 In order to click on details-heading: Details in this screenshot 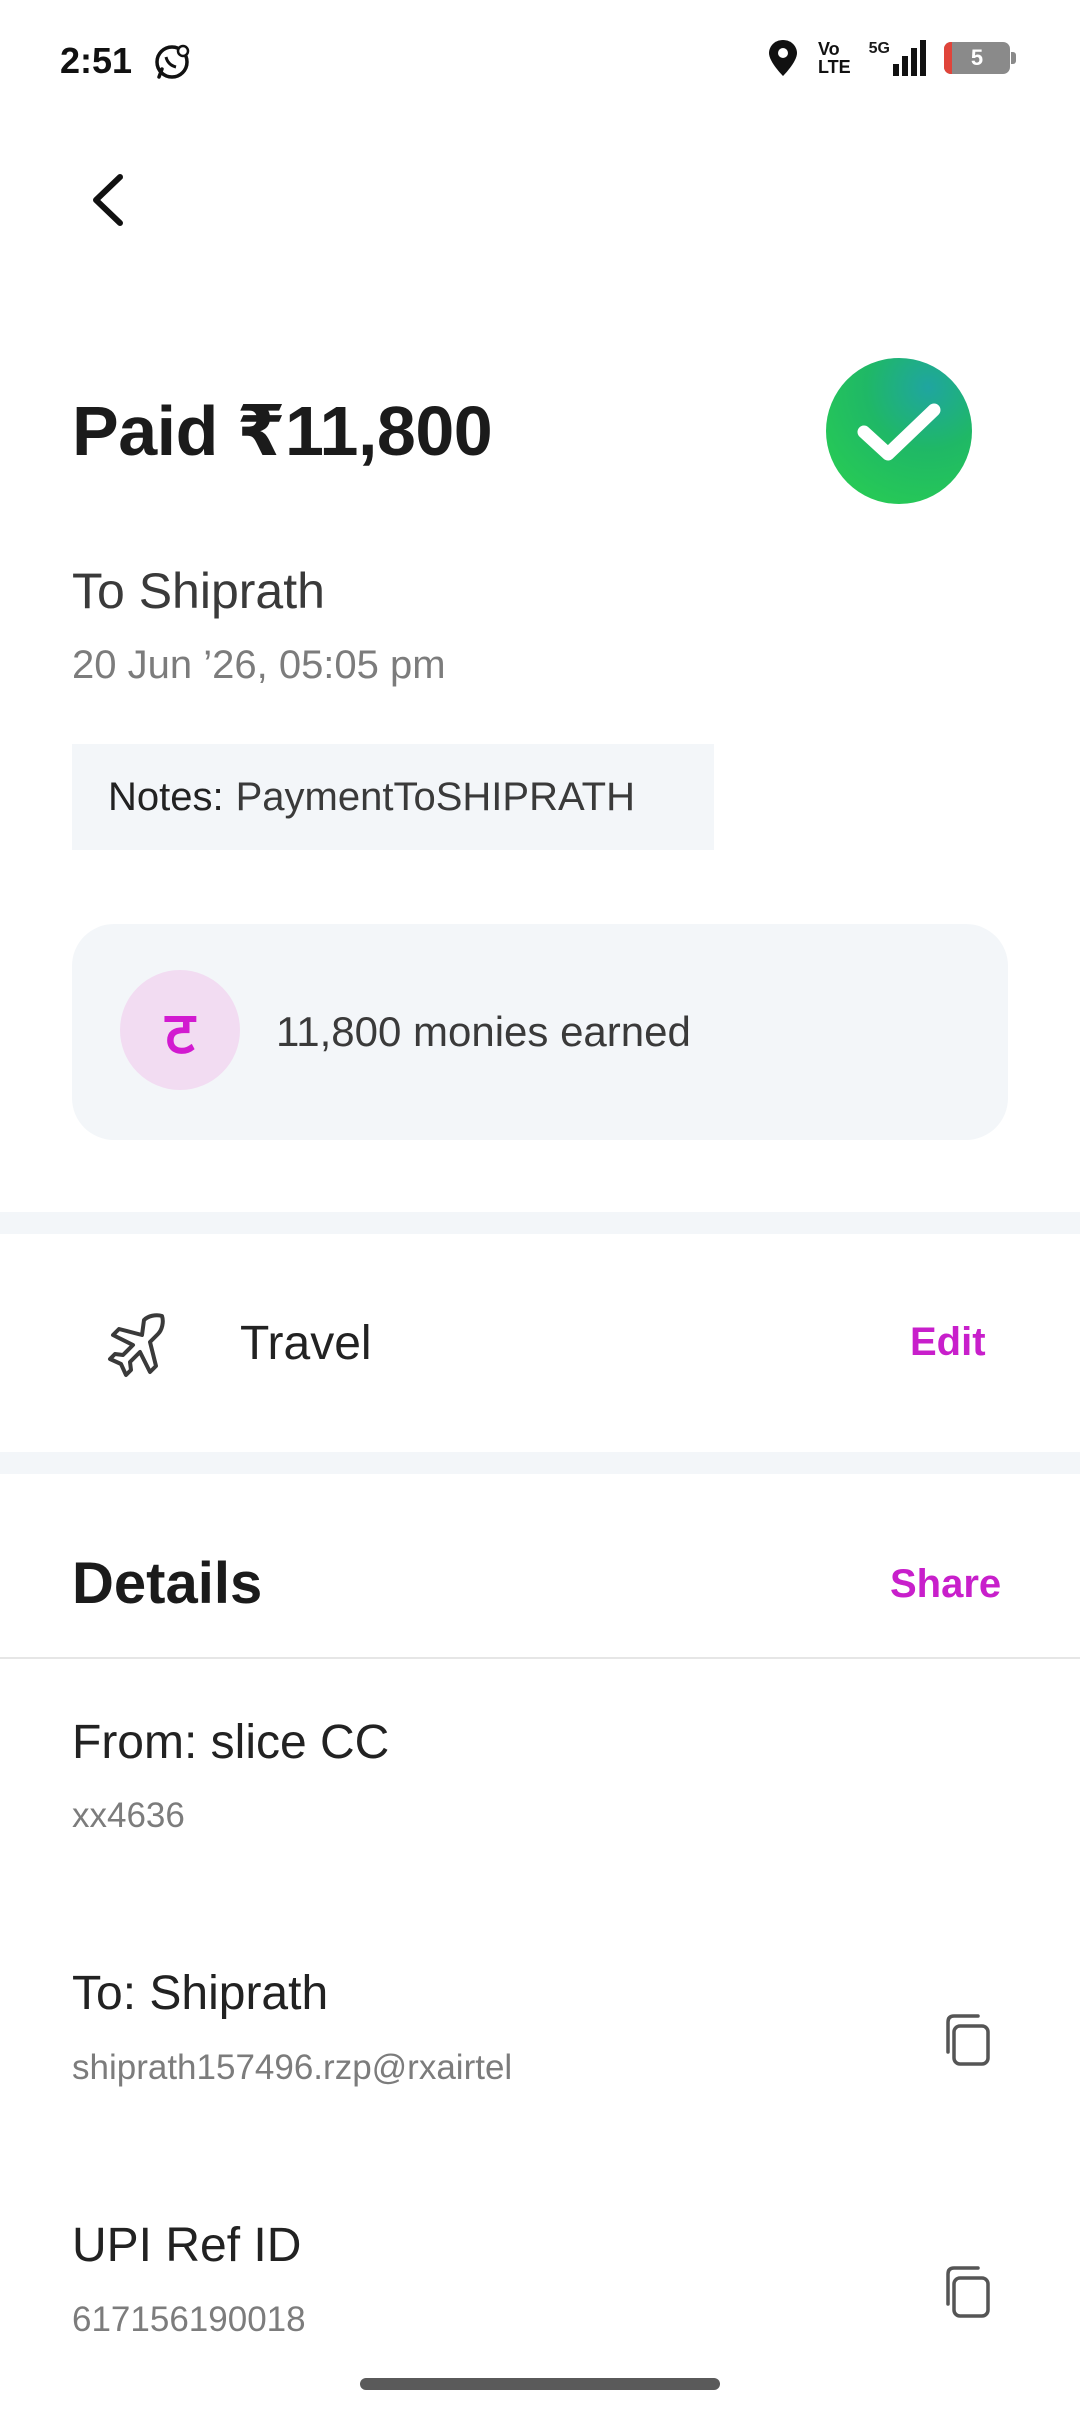, I will do `click(167, 1583)`.